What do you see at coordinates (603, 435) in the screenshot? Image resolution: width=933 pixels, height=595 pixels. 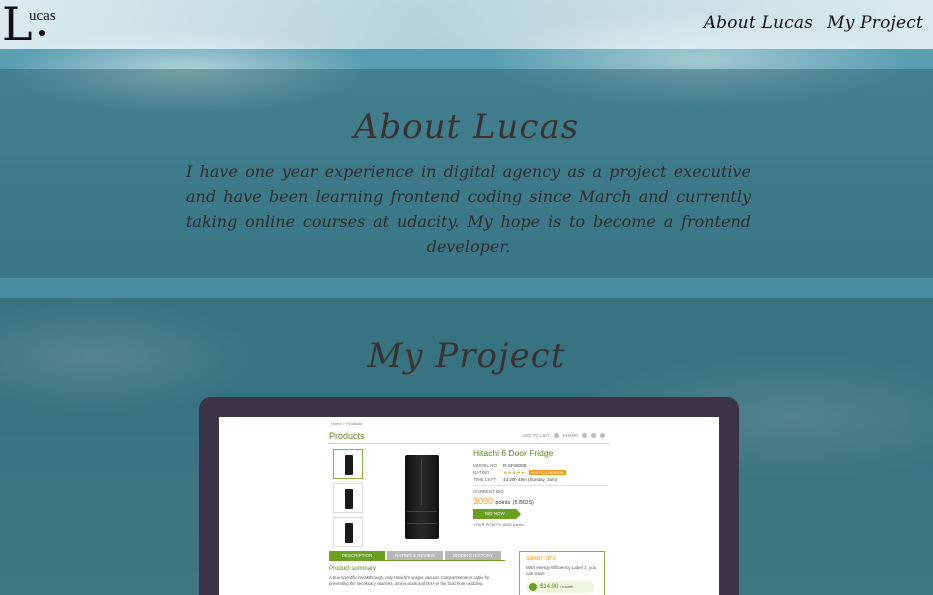 I see `email-icon` at bounding box center [603, 435].